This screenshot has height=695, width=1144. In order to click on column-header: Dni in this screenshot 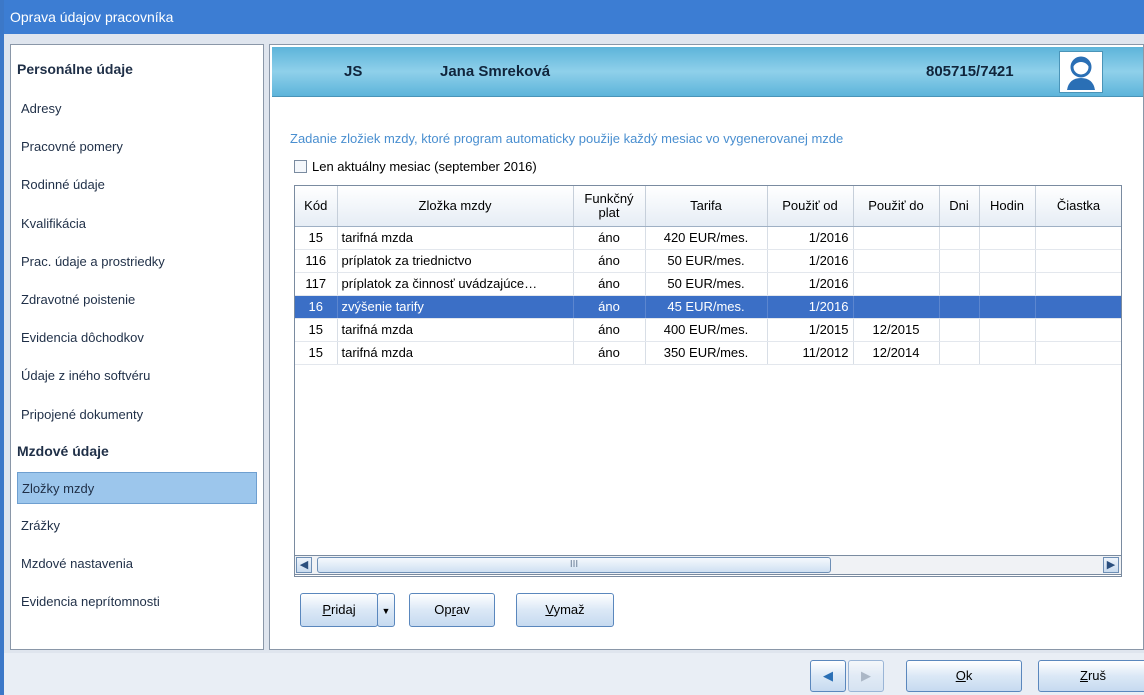, I will do `click(959, 206)`.